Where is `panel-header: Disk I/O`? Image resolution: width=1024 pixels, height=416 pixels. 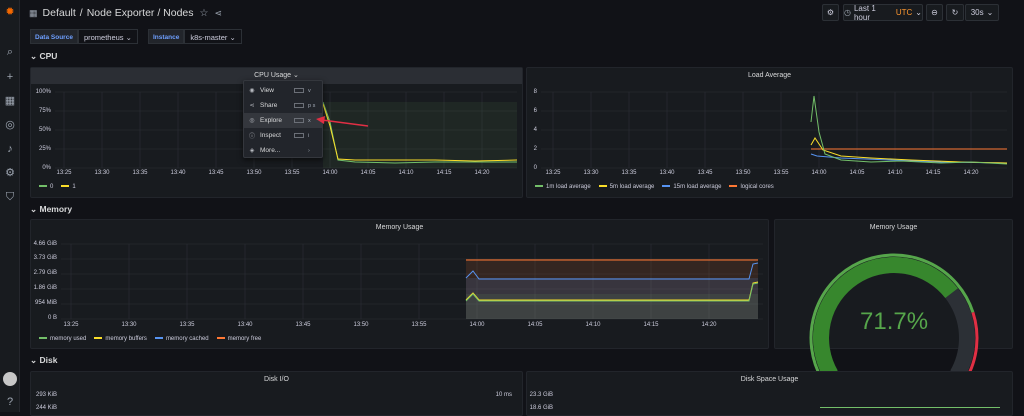
panel-header: Disk I/O is located at coordinates (276, 380).